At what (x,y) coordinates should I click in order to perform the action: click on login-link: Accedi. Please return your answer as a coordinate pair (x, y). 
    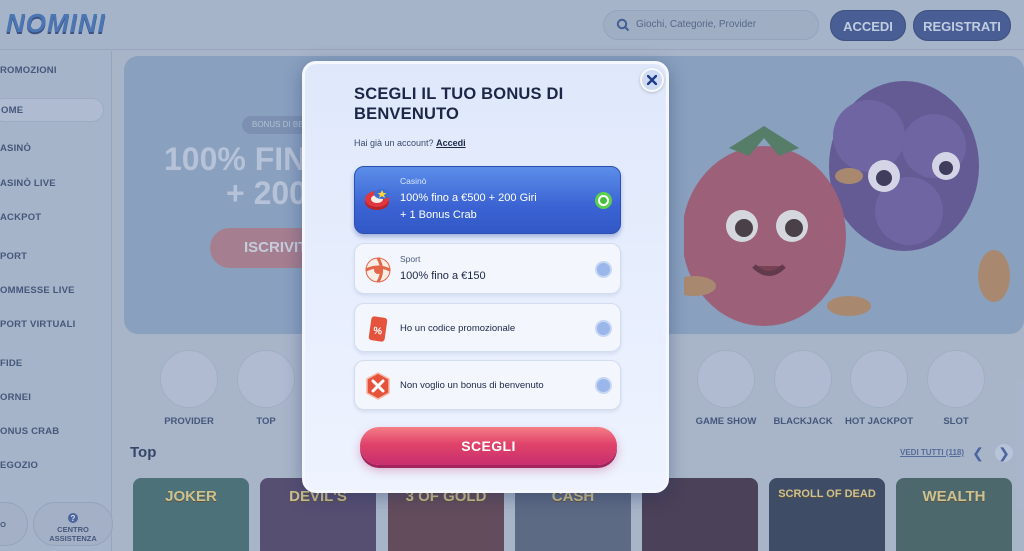
    Looking at the image, I should click on (451, 143).